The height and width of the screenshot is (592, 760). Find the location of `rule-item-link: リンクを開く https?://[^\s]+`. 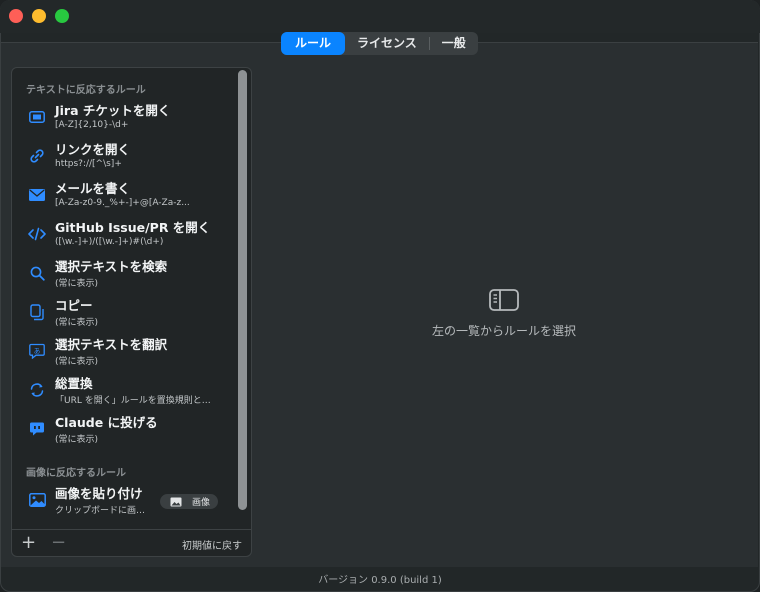

rule-item-link: リンクを開く https?://[^\s]+ is located at coordinates (124, 157).